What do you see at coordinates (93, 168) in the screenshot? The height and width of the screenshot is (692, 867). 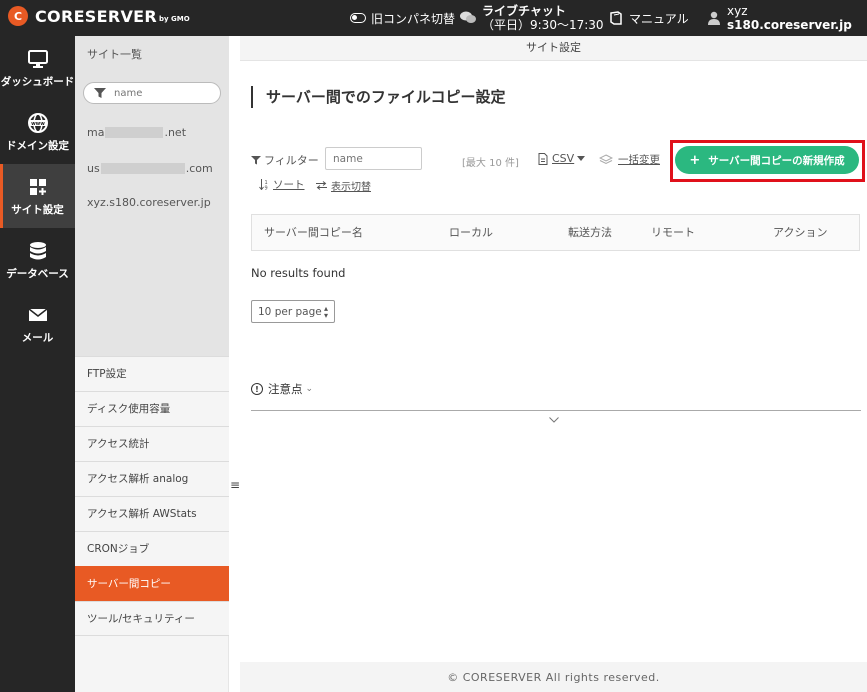 I see `site-name-prefix: us` at bounding box center [93, 168].